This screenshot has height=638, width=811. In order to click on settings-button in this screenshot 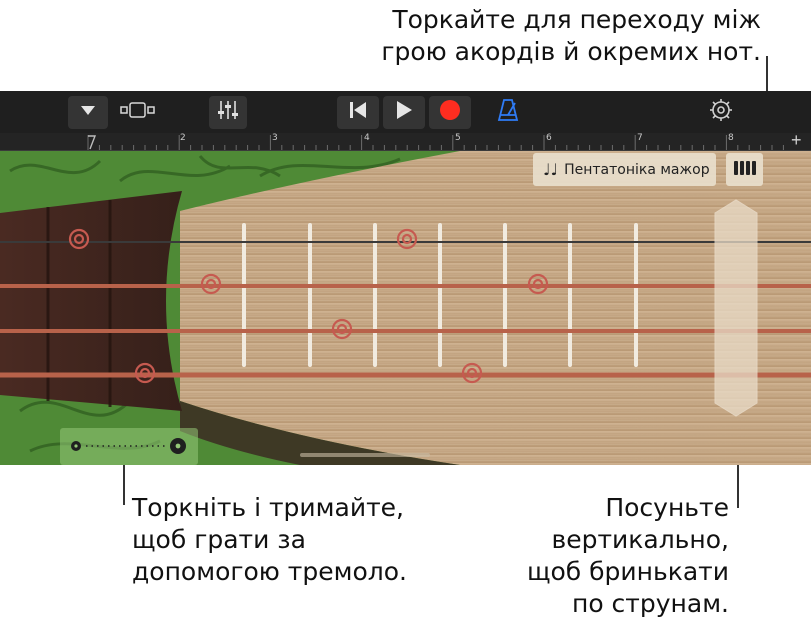, I will do `click(721, 112)`.